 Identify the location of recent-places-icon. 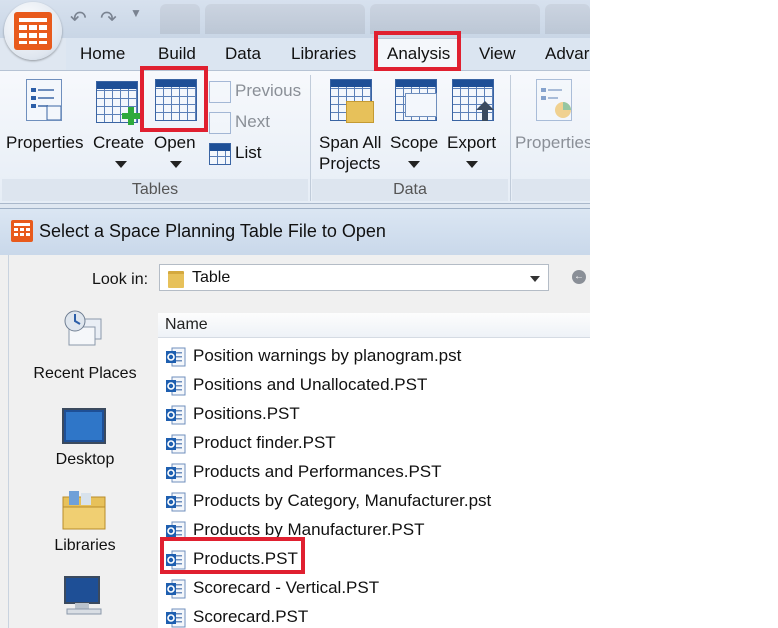
(84, 329).